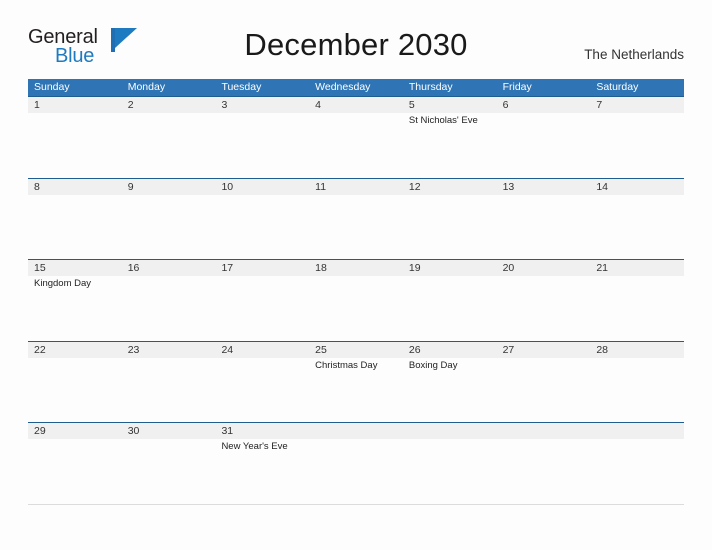 The height and width of the screenshot is (550, 712). I want to click on calendar-week-row: 15 Kingdom Day 16 17 18 19 20 21, so click(356, 300).